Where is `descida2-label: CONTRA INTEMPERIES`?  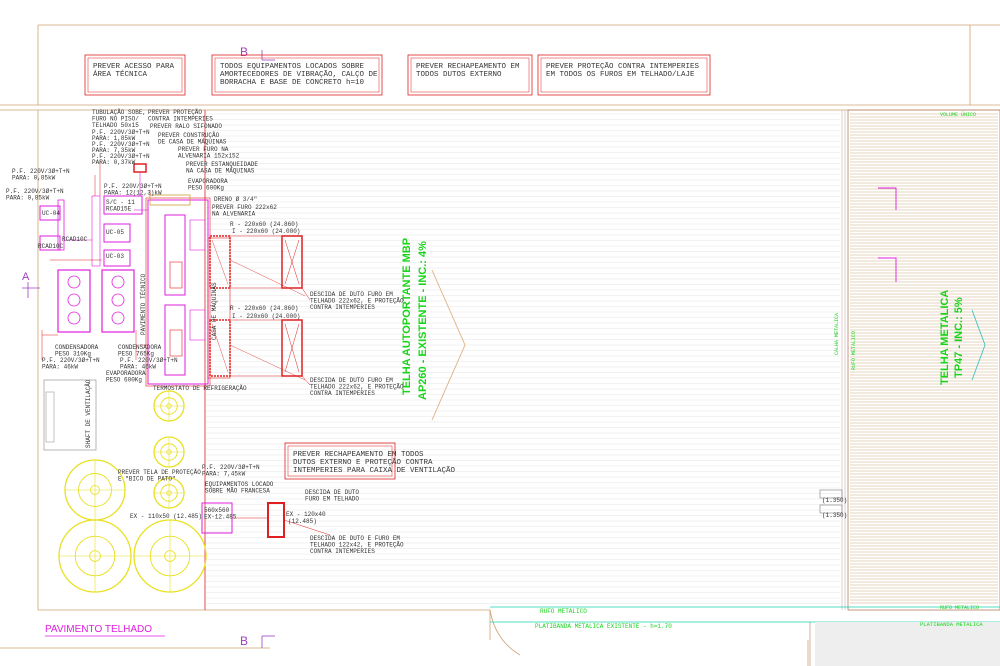
descida2-label: CONTRA INTEMPERIES is located at coordinates (342, 393).